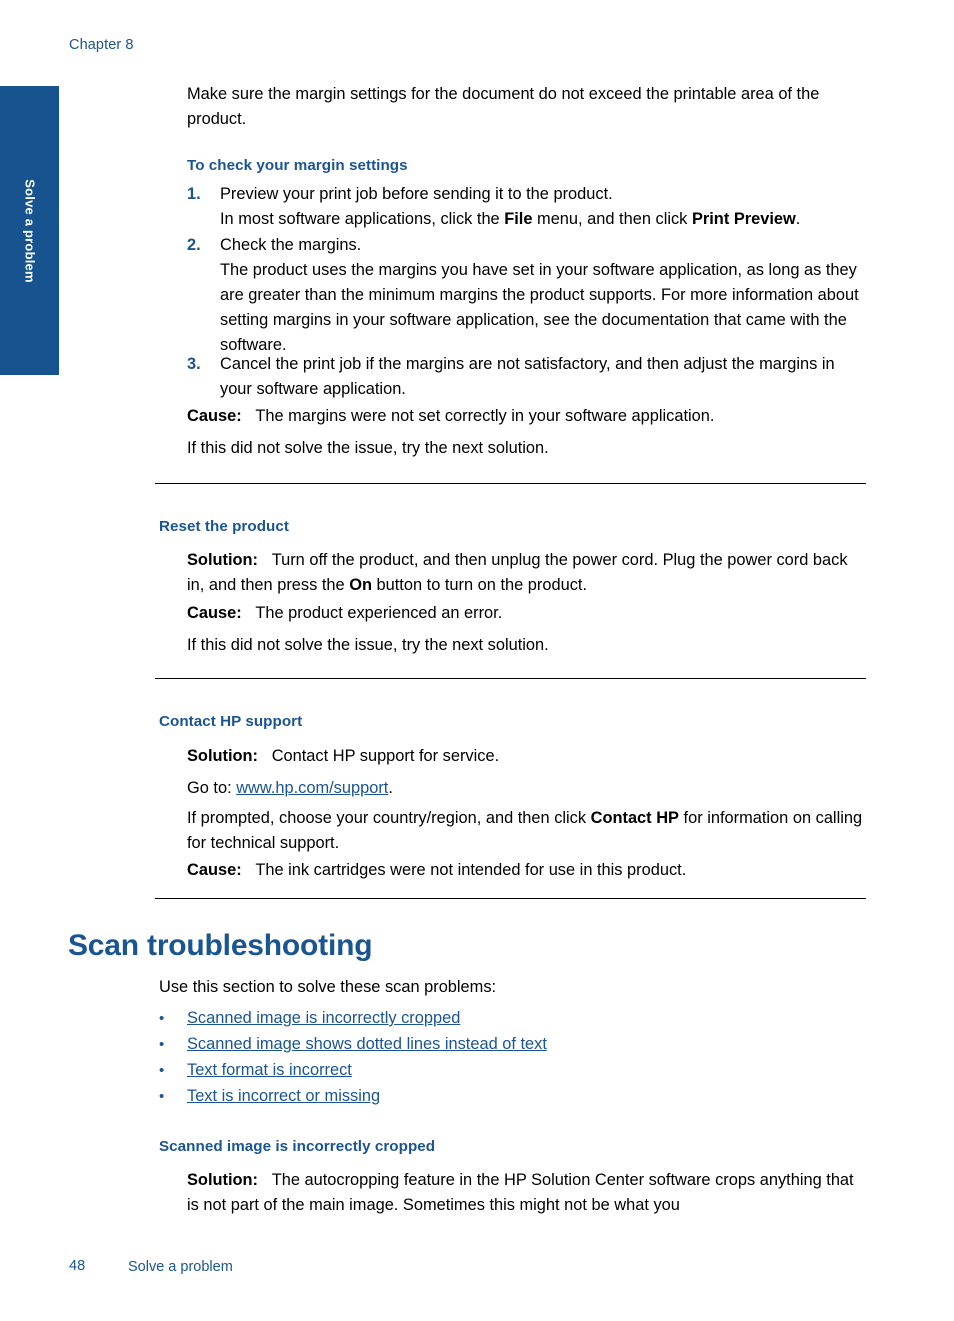 Image resolution: width=954 pixels, height=1321 pixels. What do you see at coordinates (323, 1018) in the screenshot?
I see `scan-link-cropped: Scanned image is incorrectly cropped` at bounding box center [323, 1018].